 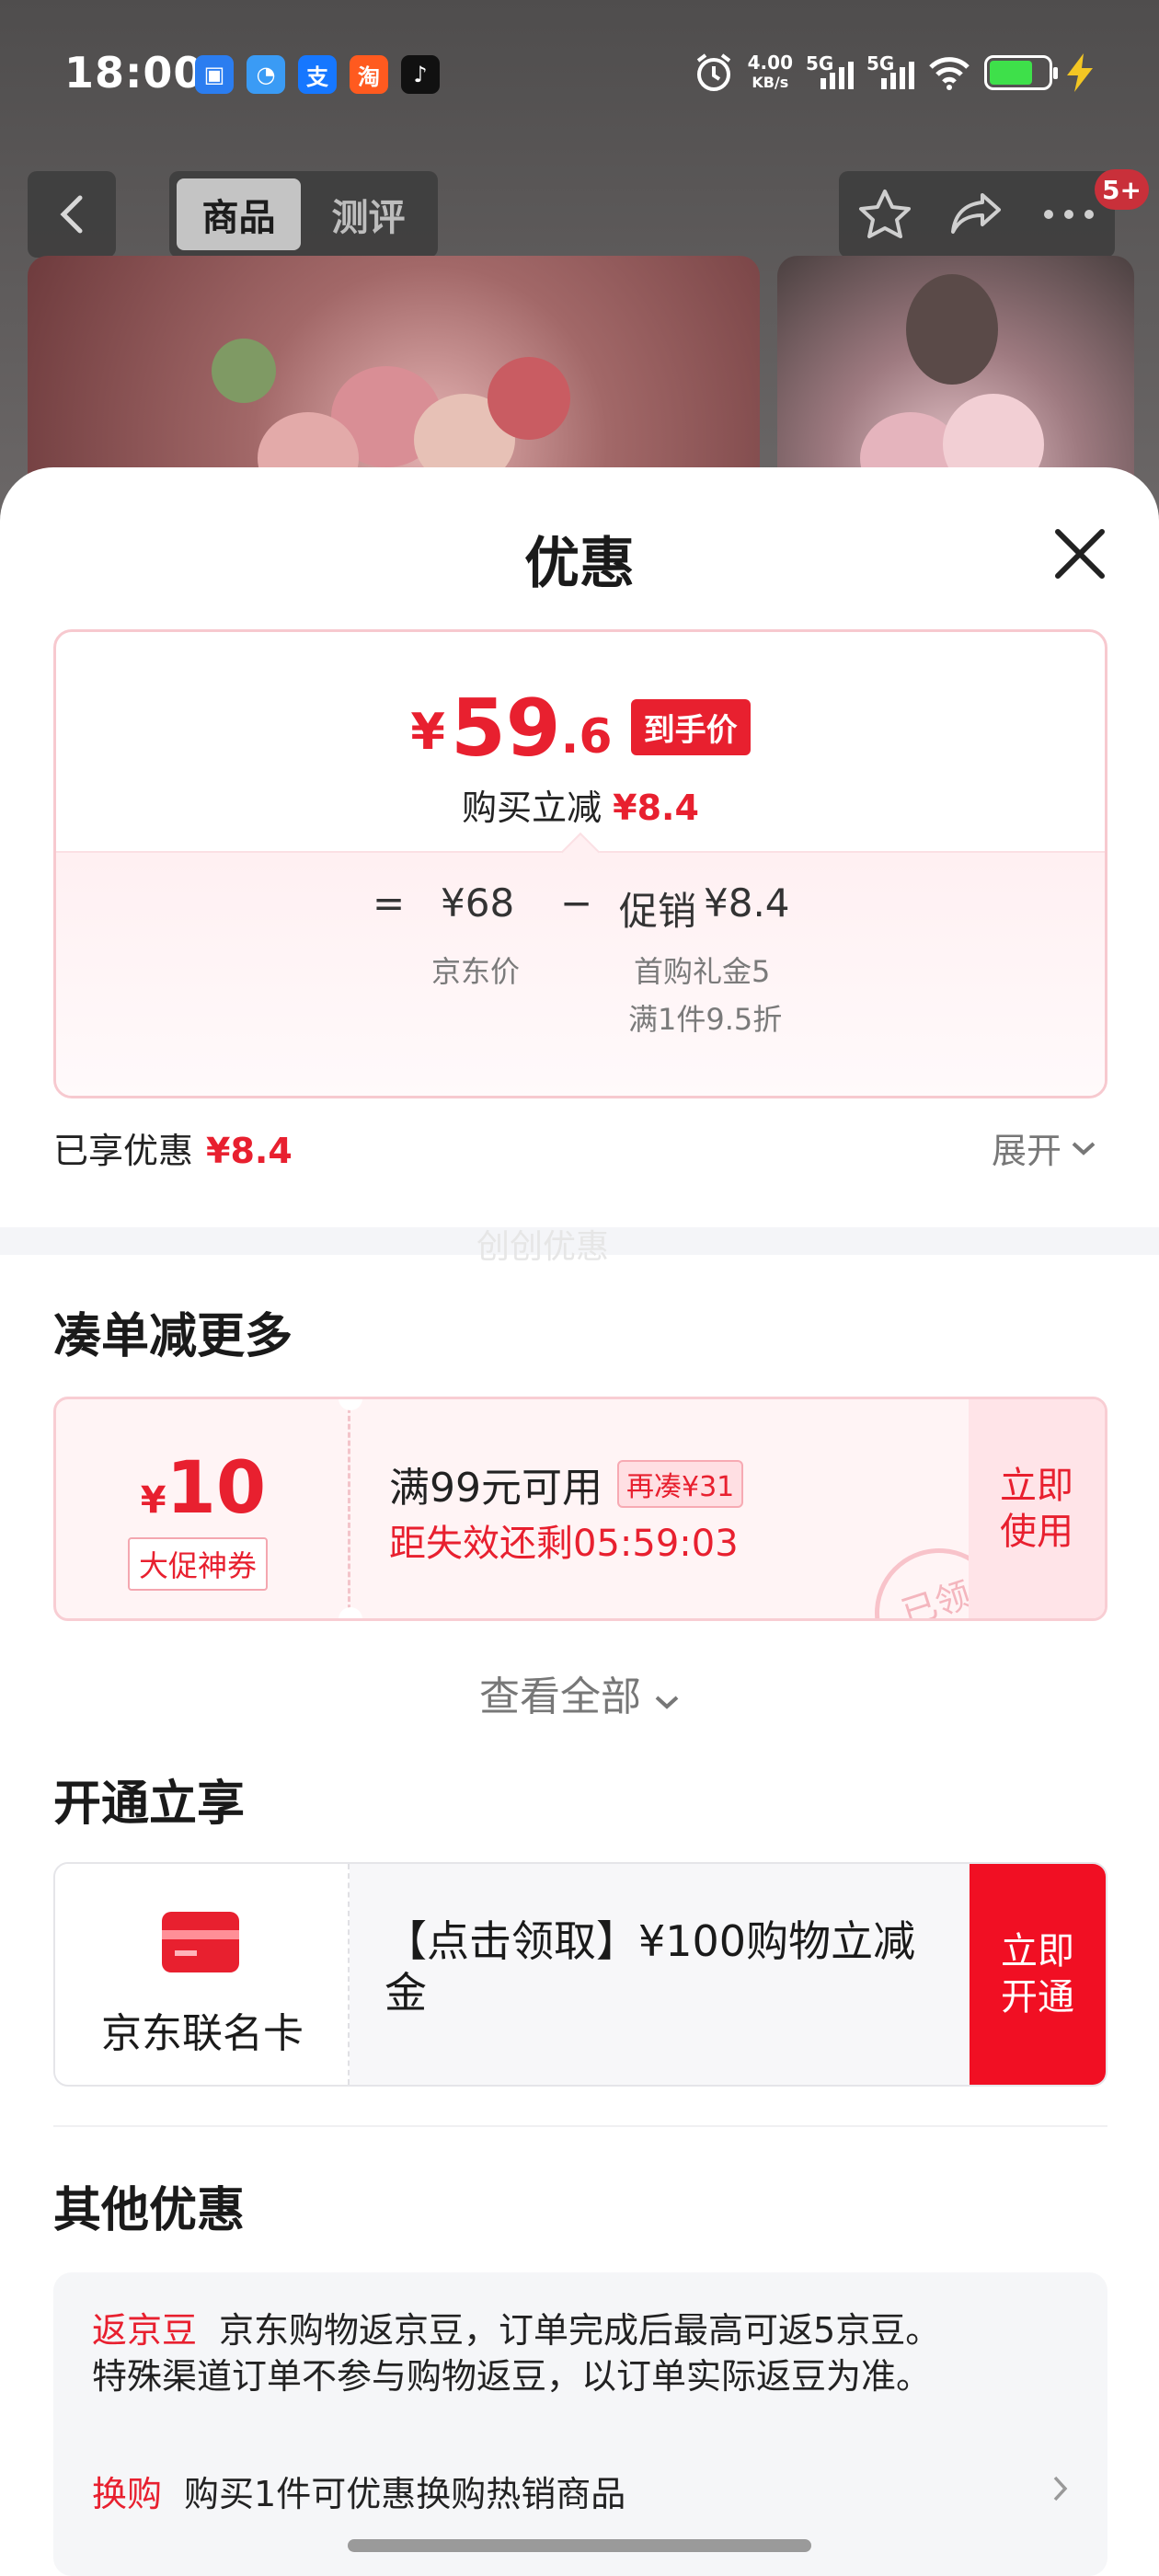 I want to click on coupon-symbol: ¥, so click(x=153, y=1500).